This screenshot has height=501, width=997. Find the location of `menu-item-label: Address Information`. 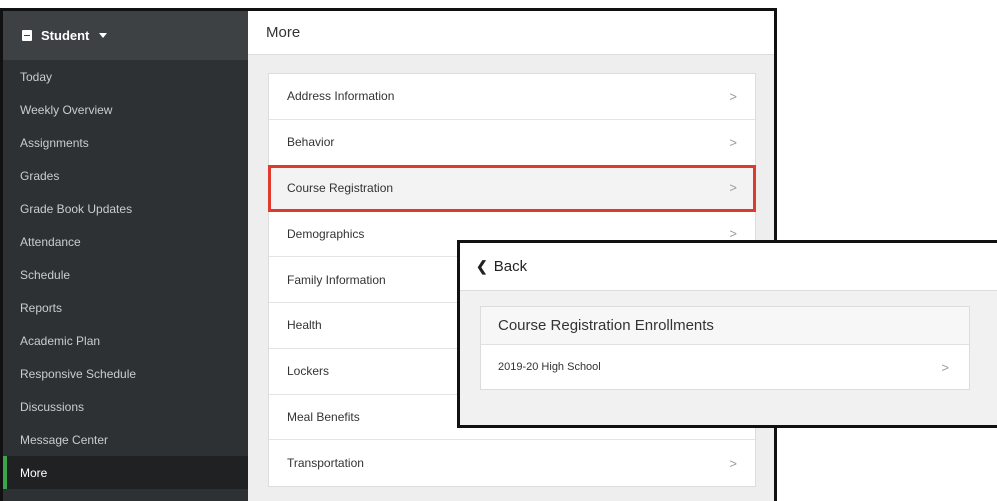

menu-item-label: Address Information is located at coordinates (341, 96).